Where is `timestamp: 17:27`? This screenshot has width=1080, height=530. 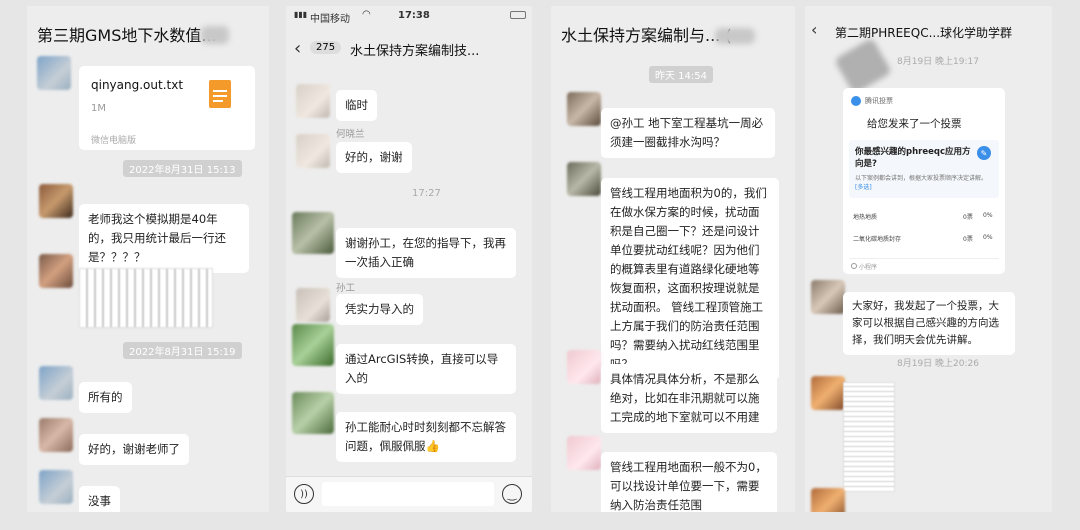 timestamp: 17:27 is located at coordinates (426, 193).